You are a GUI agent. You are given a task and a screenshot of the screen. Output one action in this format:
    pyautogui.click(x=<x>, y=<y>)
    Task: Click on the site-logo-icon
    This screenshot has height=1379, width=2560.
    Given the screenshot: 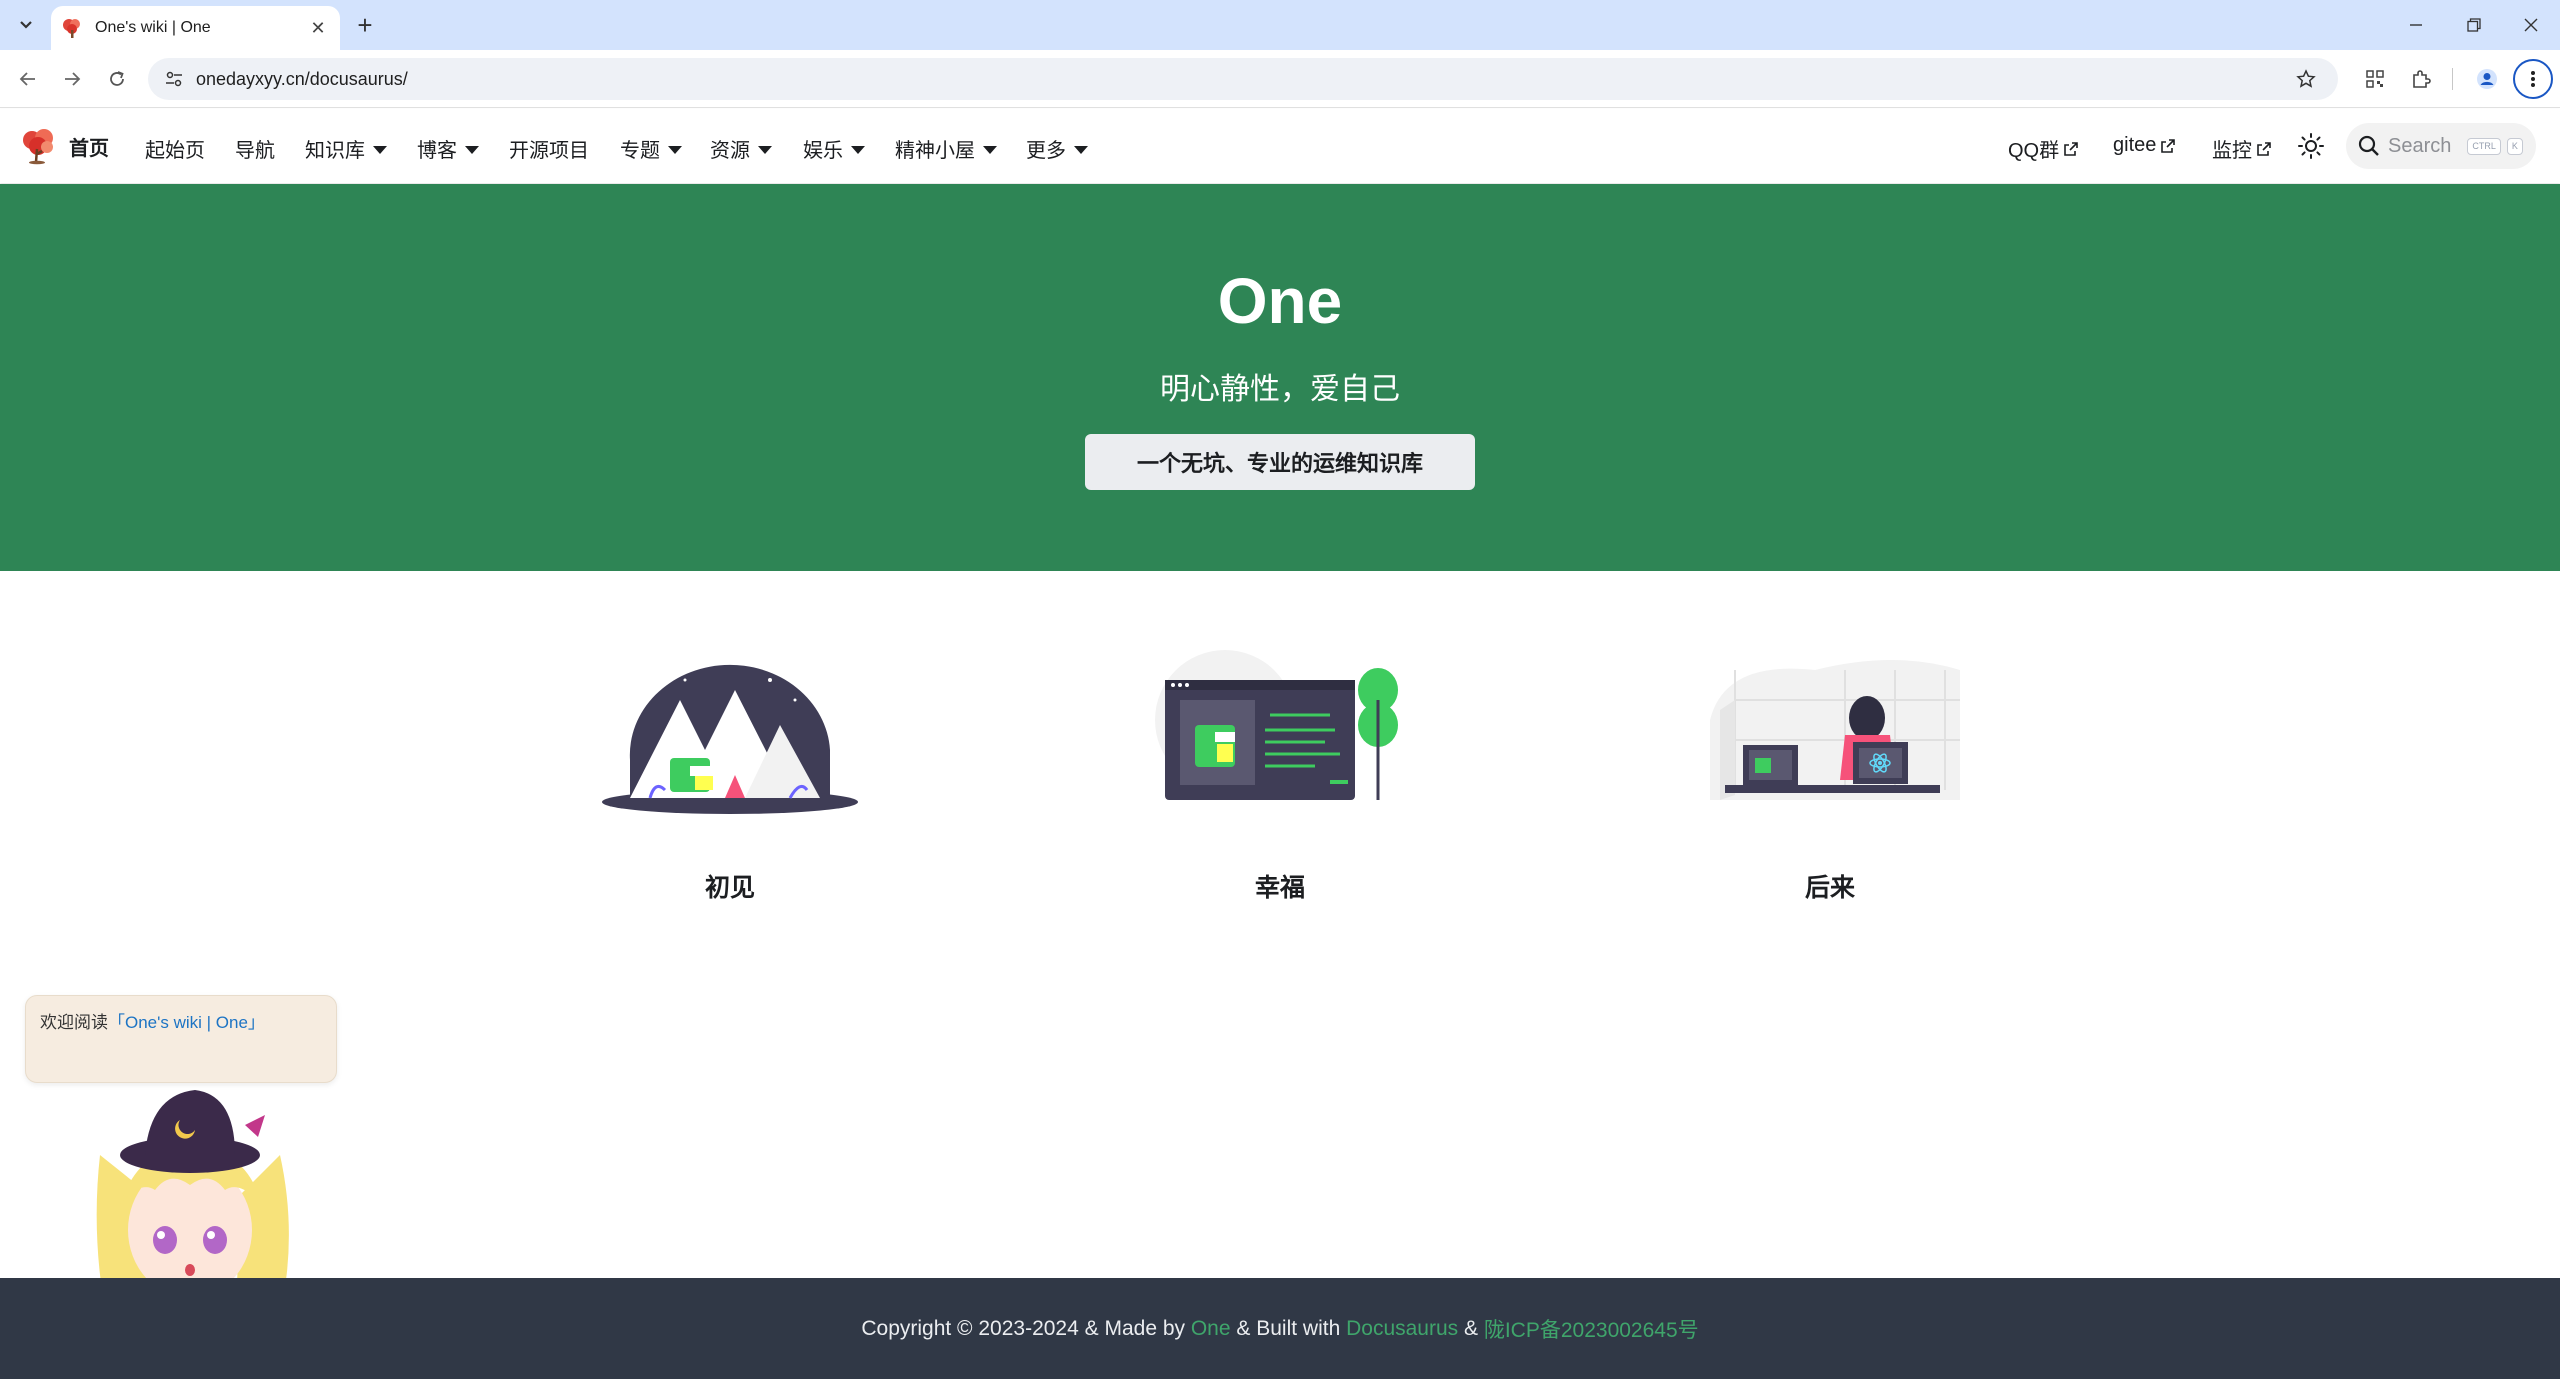 What is the action you would take?
    pyautogui.click(x=38, y=147)
    